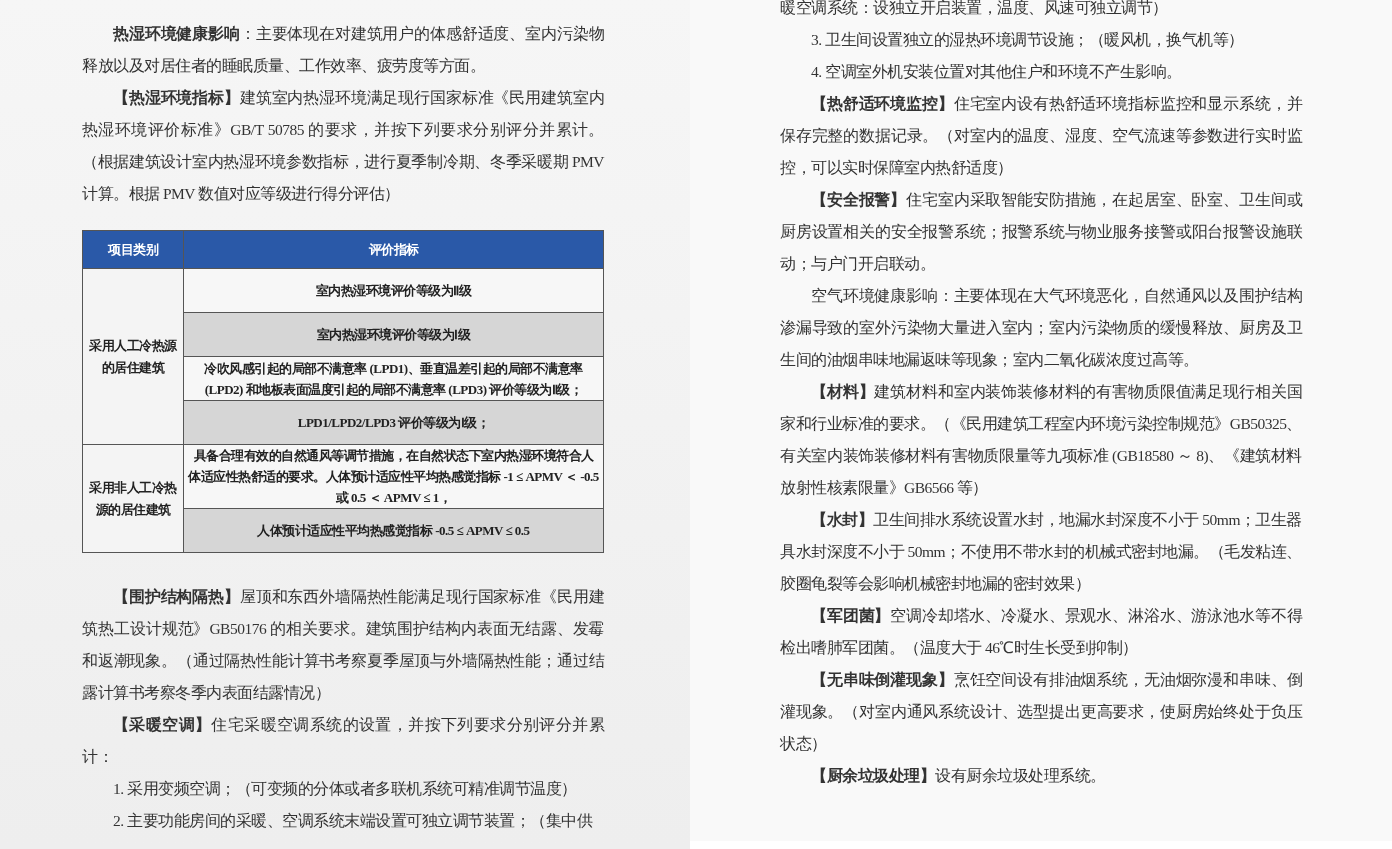 The height and width of the screenshot is (849, 1392). Describe the element at coordinates (958, 776) in the screenshot. I see `paragraph: 【厨余垃圾处理】设有厨余垃圾处理系统。` at that location.